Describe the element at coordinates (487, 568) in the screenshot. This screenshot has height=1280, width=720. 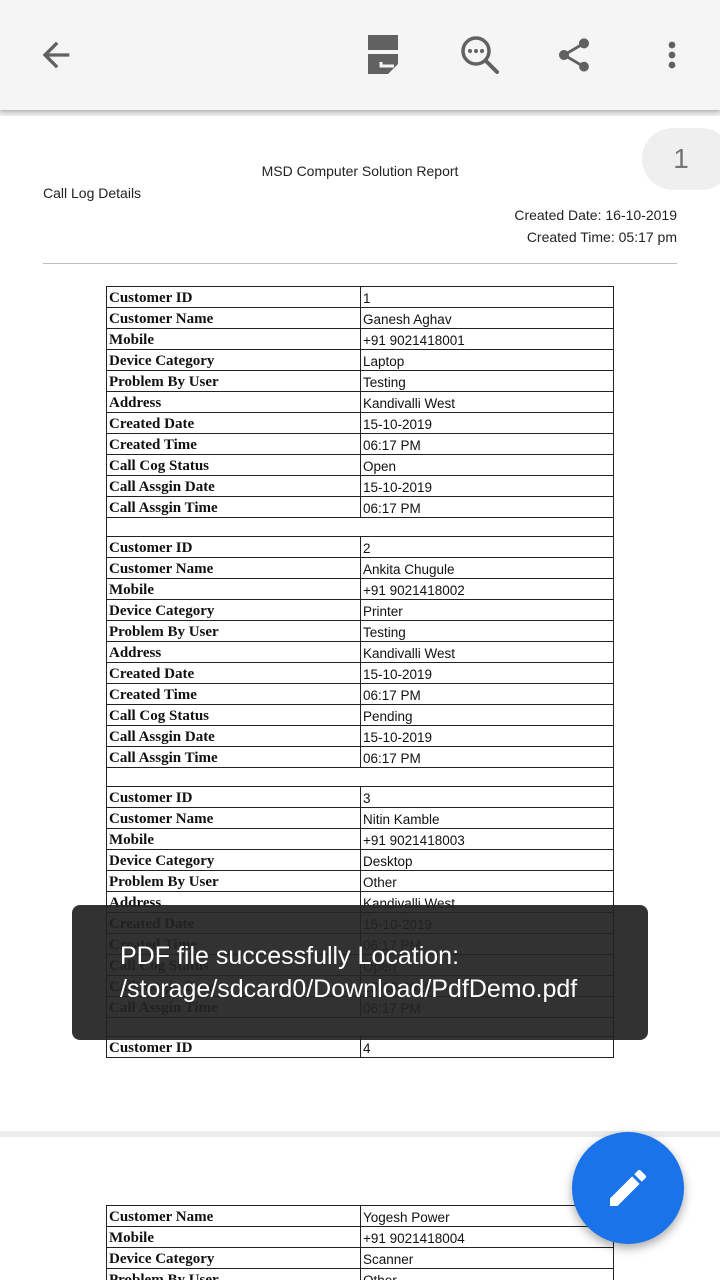
I see `field-value: Ankita Chugule` at that location.